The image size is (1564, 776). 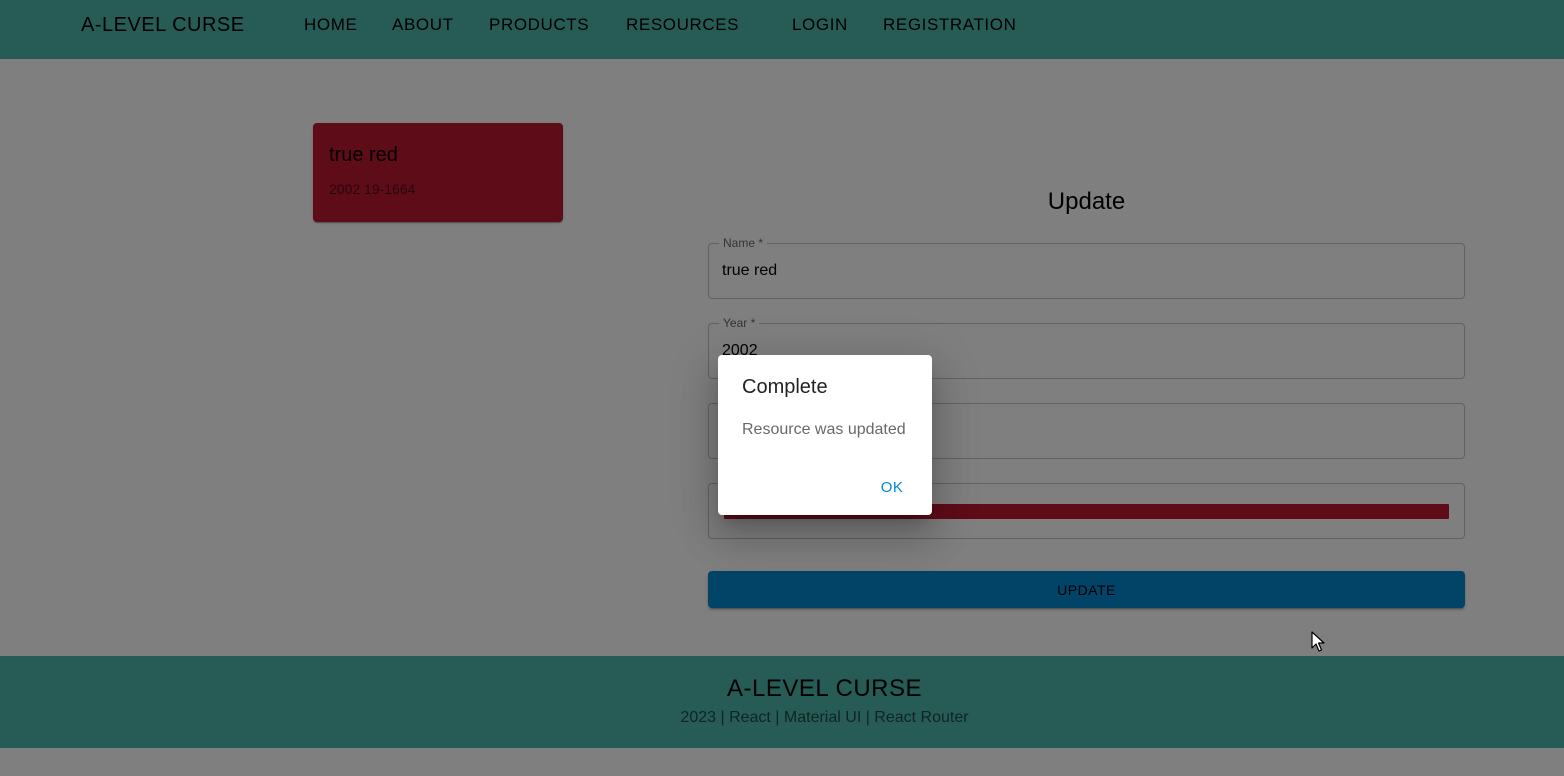 I want to click on complete-dialog: Complete Resource was updated OK, so click(x=825, y=435).